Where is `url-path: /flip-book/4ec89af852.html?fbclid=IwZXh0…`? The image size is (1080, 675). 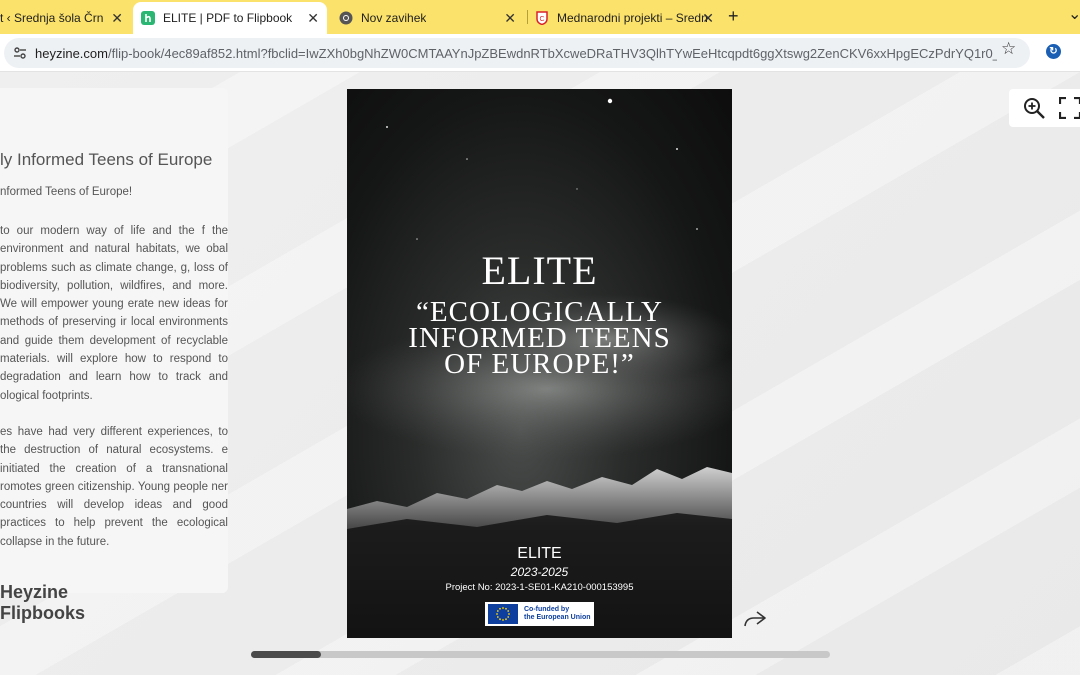
url-path: /flip-book/4ec89af852.html?fbclid=IwZXh0… is located at coordinates (552, 53).